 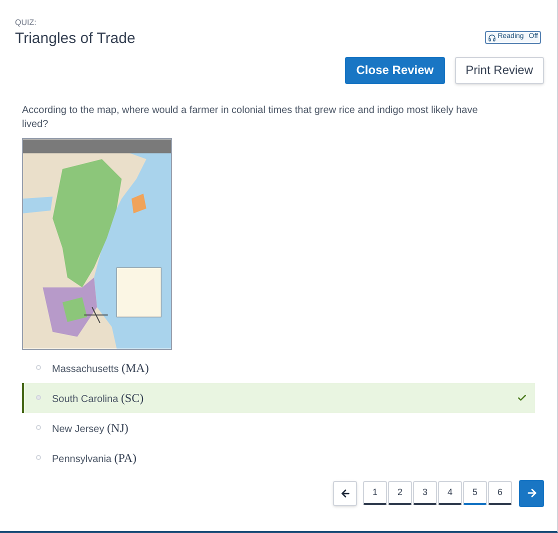 I want to click on page-button: 3, so click(x=425, y=493).